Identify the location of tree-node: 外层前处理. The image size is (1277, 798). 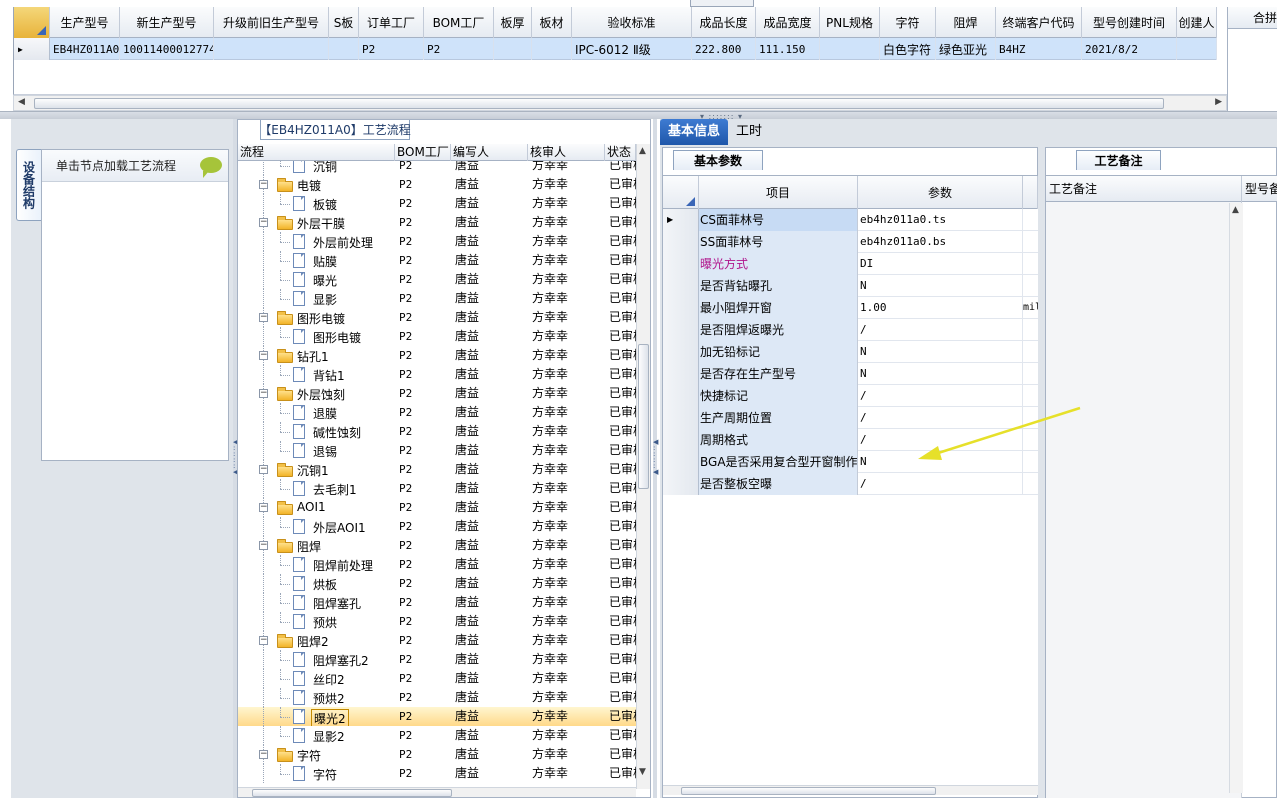
(316, 241).